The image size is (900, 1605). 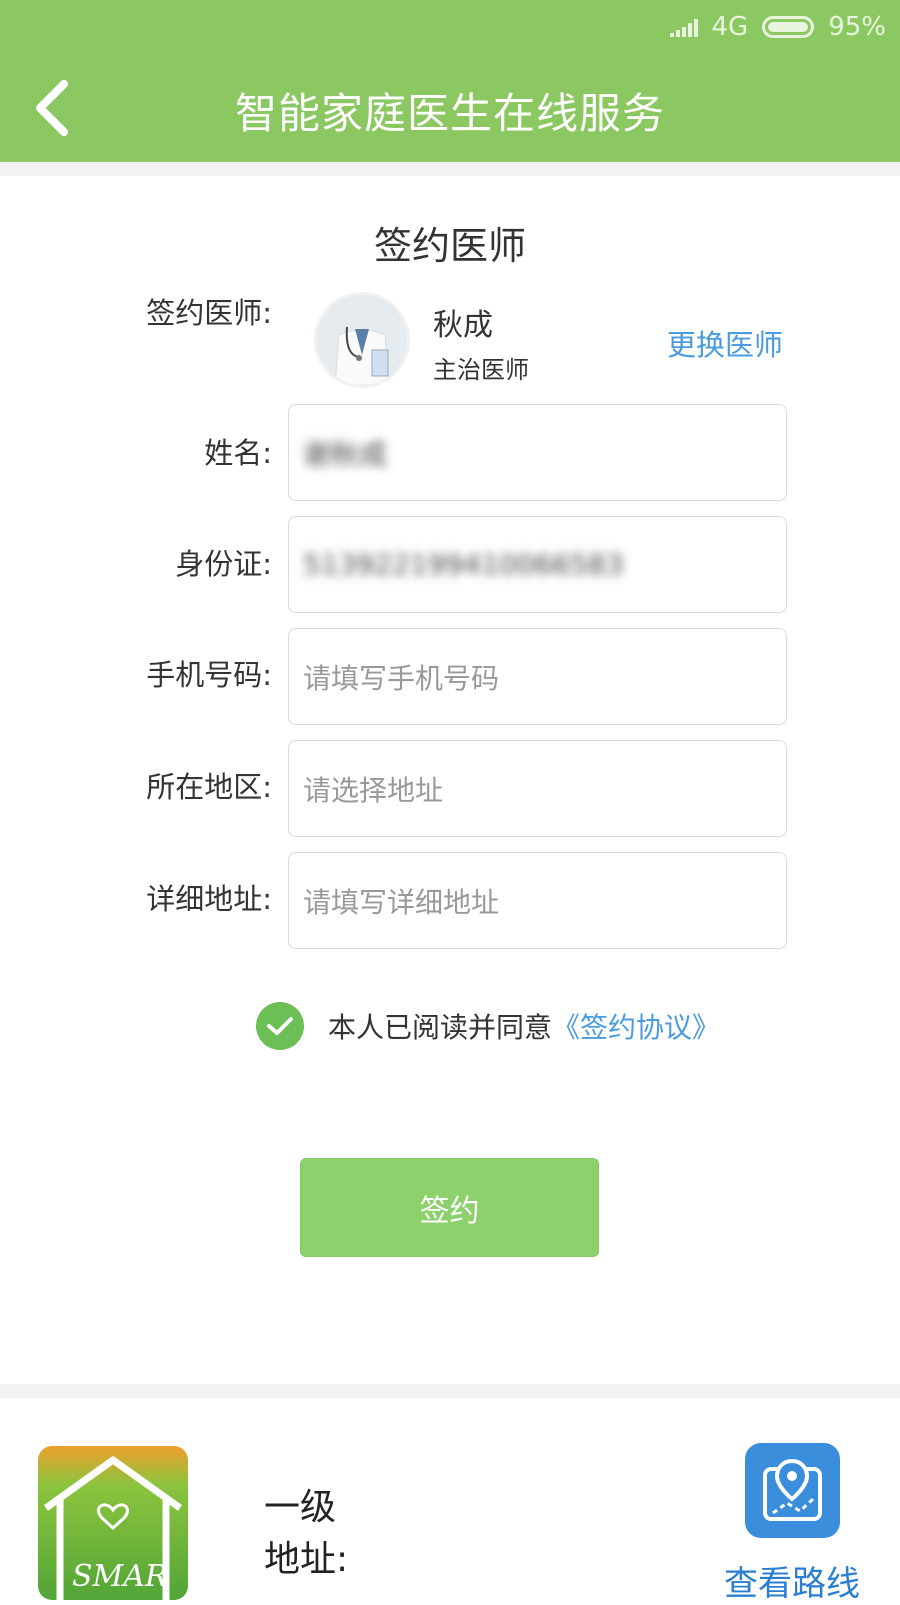 What do you see at coordinates (209, 899) in the screenshot?
I see `detail-address-label: 详细地址:` at bounding box center [209, 899].